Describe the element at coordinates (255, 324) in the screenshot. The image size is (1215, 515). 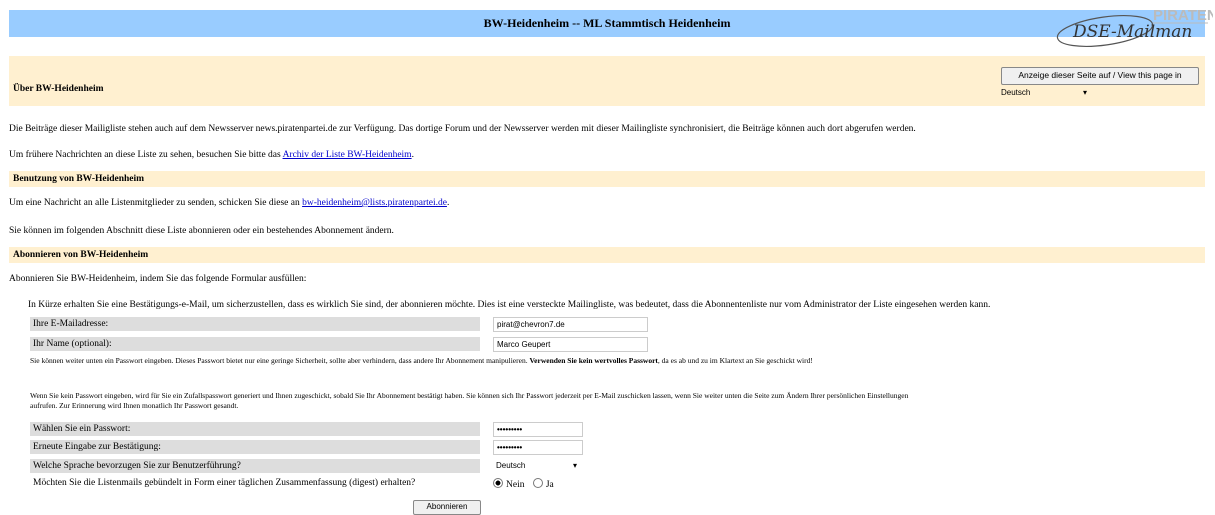
I see `email-label: Ihre E-Mailadresse:` at that location.